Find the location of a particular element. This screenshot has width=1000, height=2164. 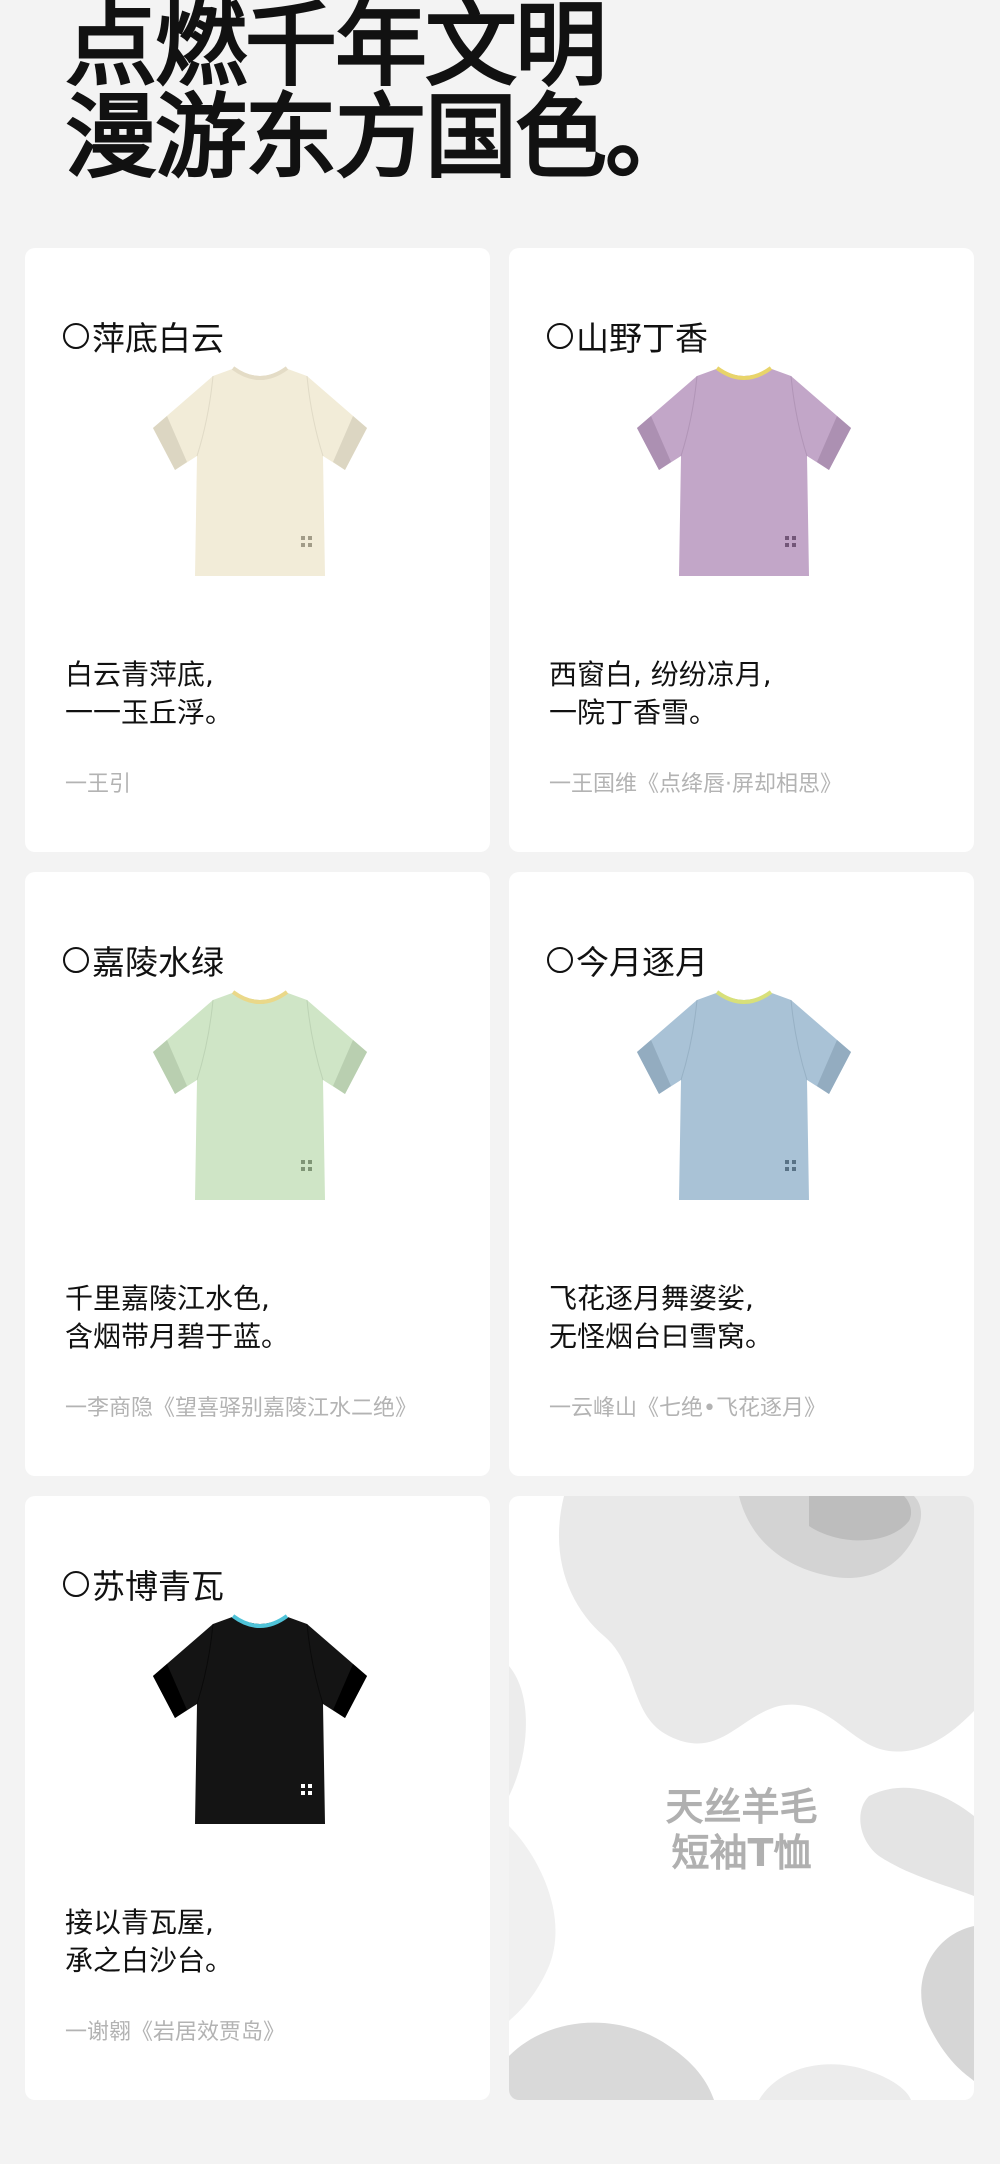

promo-card: 天丝羊毛 短袖T恤 is located at coordinates (741, 1798).